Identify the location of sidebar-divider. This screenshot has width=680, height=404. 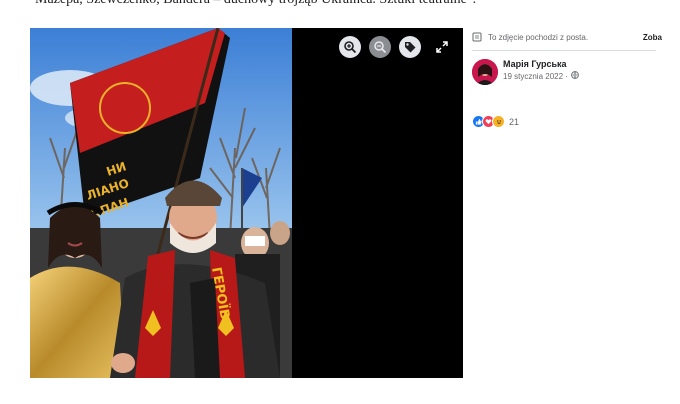
(564, 50).